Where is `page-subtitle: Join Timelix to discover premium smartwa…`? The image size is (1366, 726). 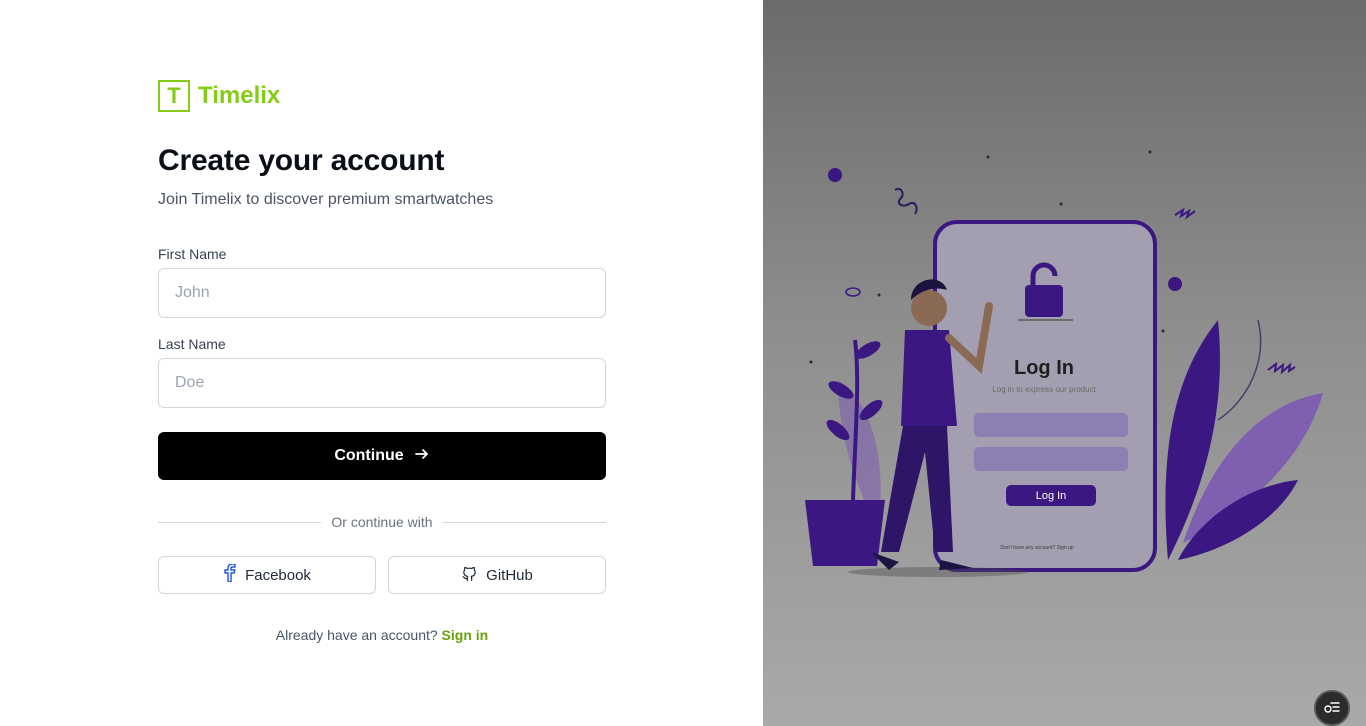
page-subtitle: Join Timelix to discover premium smartwa… is located at coordinates (326, 199).